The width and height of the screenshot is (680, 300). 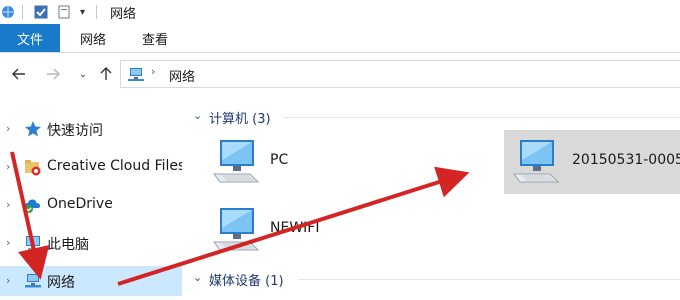 I want to click on nav-item-network: › 网络, so click(x=91, y=281).